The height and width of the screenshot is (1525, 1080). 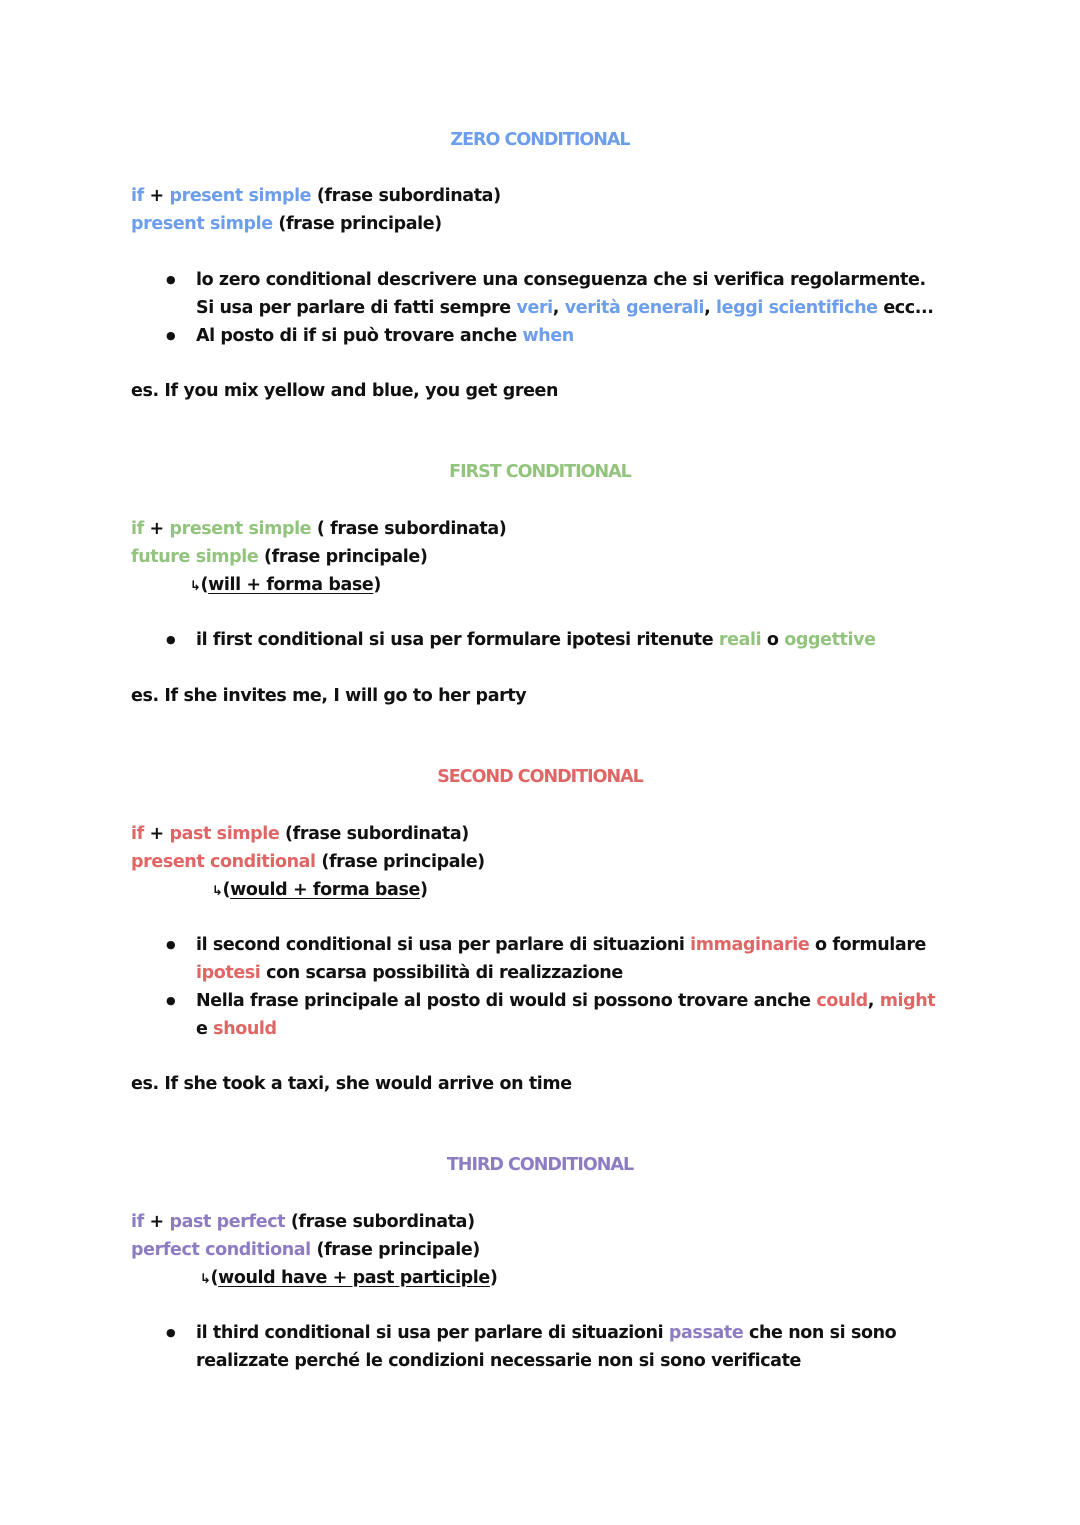 I want to click on first-conditional-heading: FIRST CONDITIONAL, so click(x=540, y=472).